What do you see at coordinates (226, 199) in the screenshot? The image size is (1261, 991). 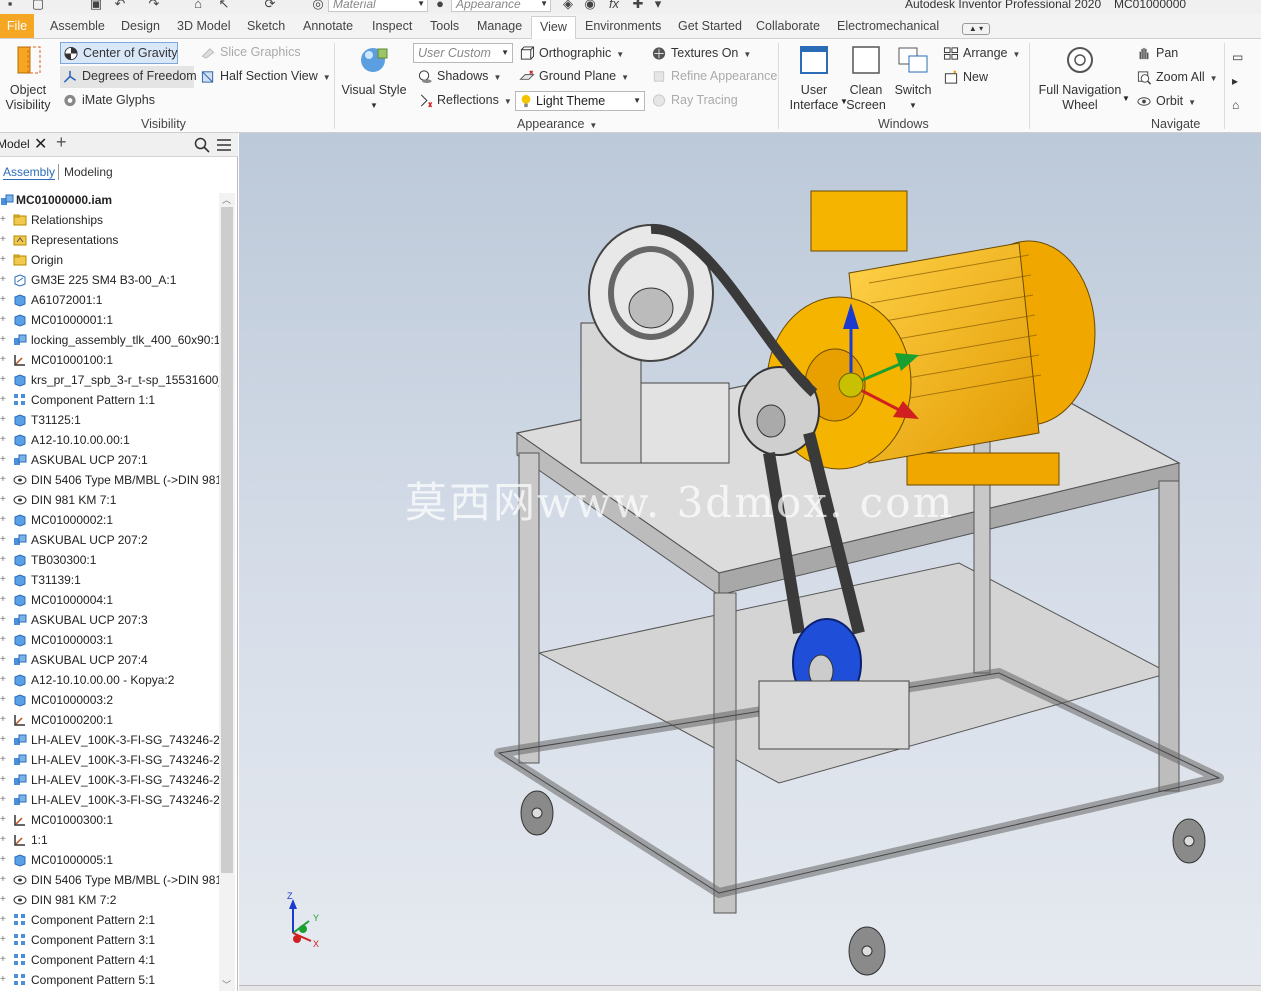 I see `scroll-up-icon: ︿` at bounding box center [226, 199].